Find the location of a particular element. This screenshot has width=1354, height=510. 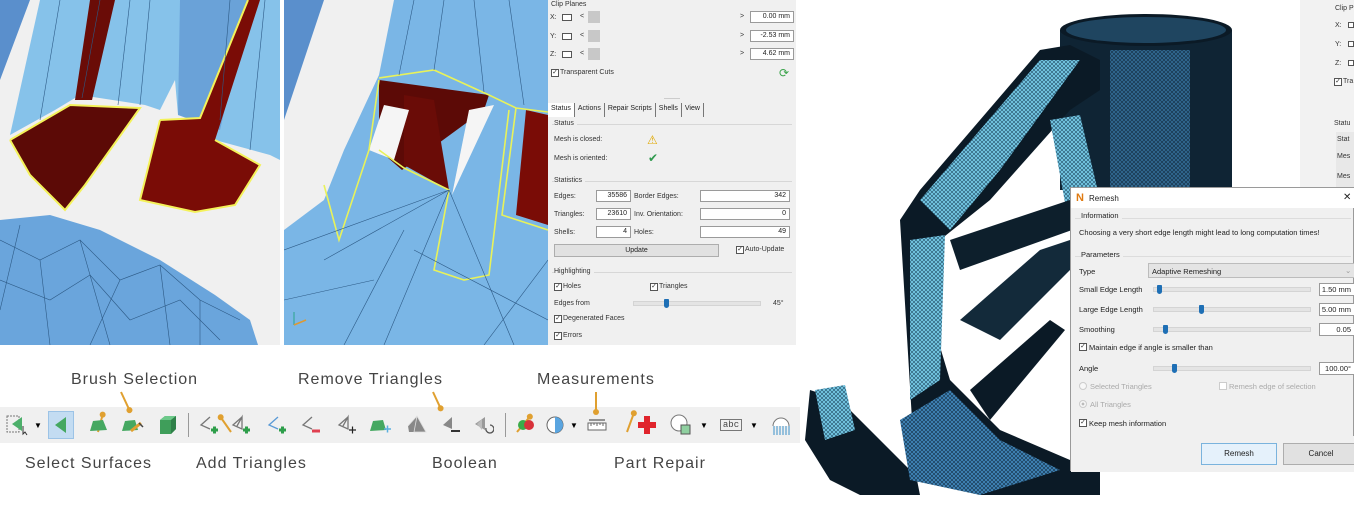

analysis-icon is located at coordinates (680, 424).